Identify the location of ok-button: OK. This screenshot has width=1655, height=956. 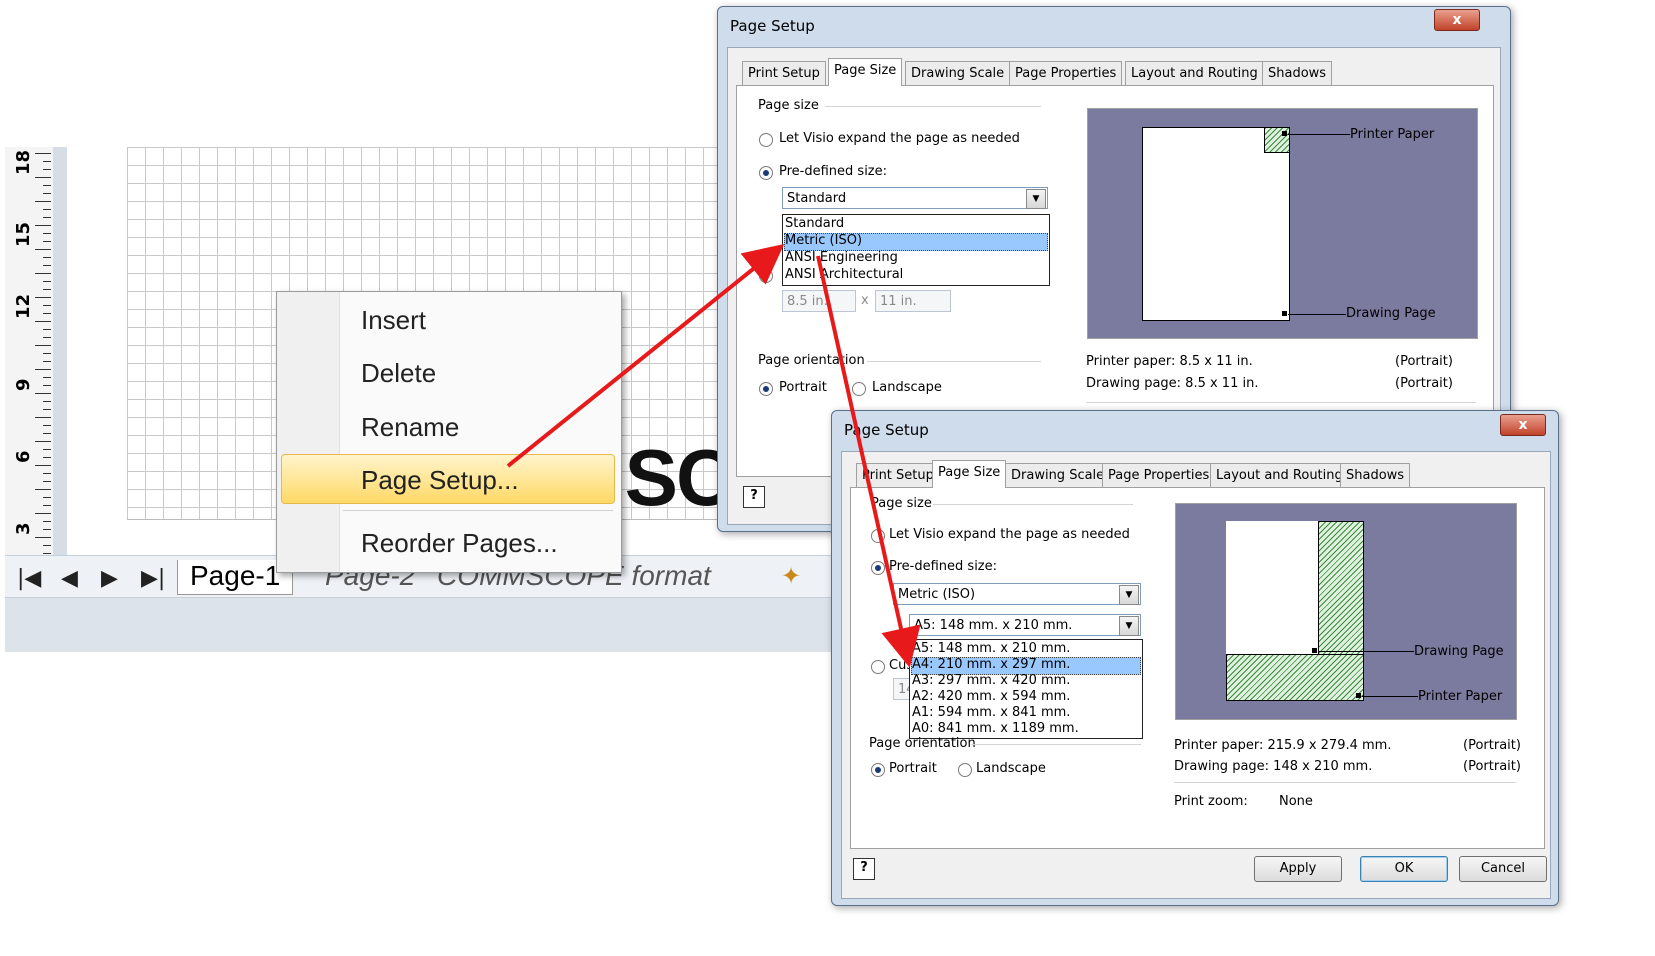
(1404, 869).